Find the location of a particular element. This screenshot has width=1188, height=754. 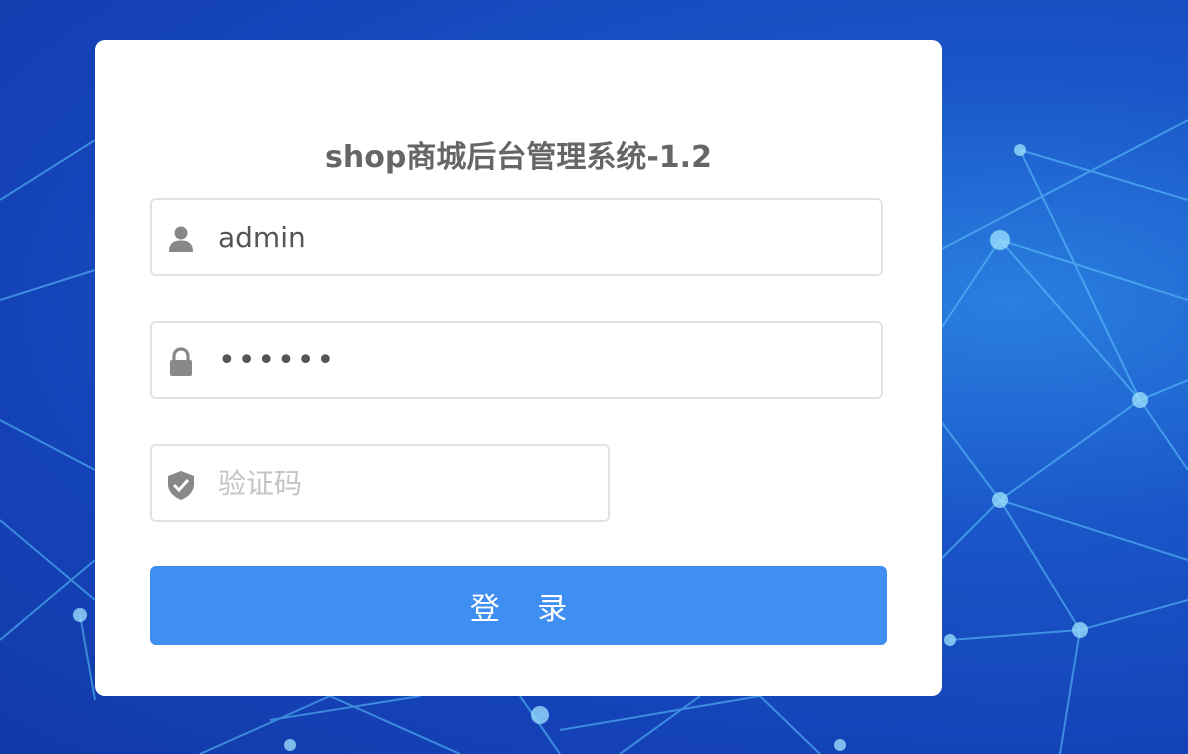

lock-icon is located at coordinates (181, 362).